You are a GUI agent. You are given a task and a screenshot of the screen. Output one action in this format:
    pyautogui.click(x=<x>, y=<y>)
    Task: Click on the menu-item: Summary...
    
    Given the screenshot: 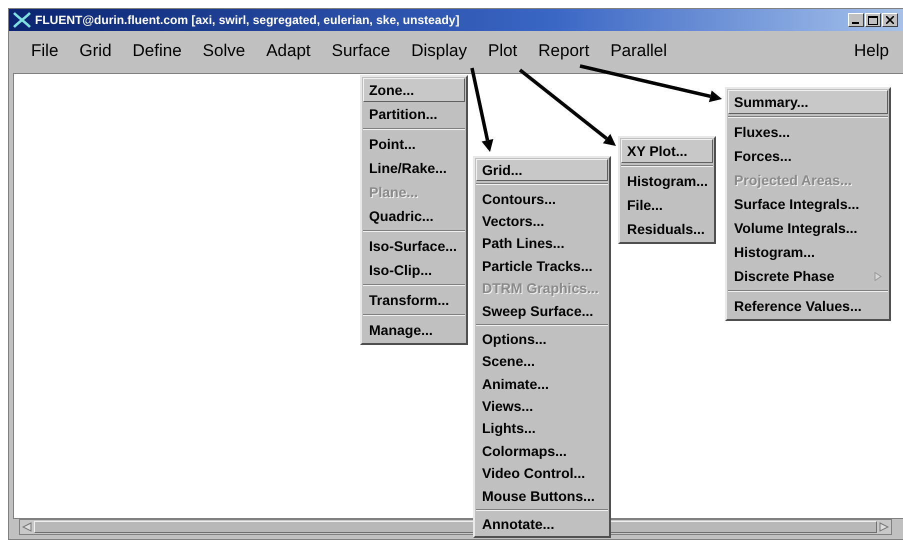 What is the action you would take?
    pyautogui.click(x=808, y=102)
    